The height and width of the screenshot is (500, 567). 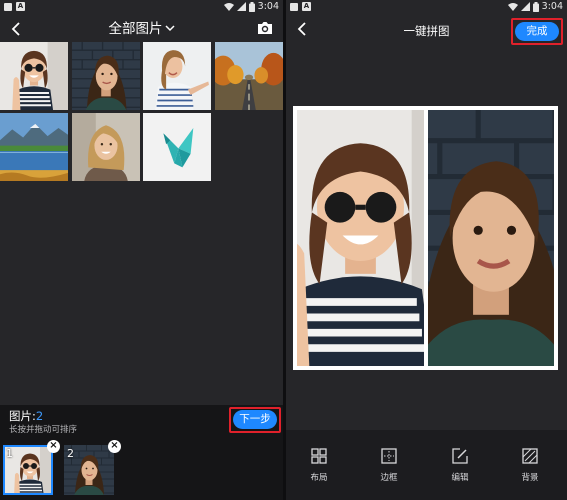 What do you see at coordinates (460, 456) in the screenshot?
I see `edit-icon` at bounding box center [460, 456].